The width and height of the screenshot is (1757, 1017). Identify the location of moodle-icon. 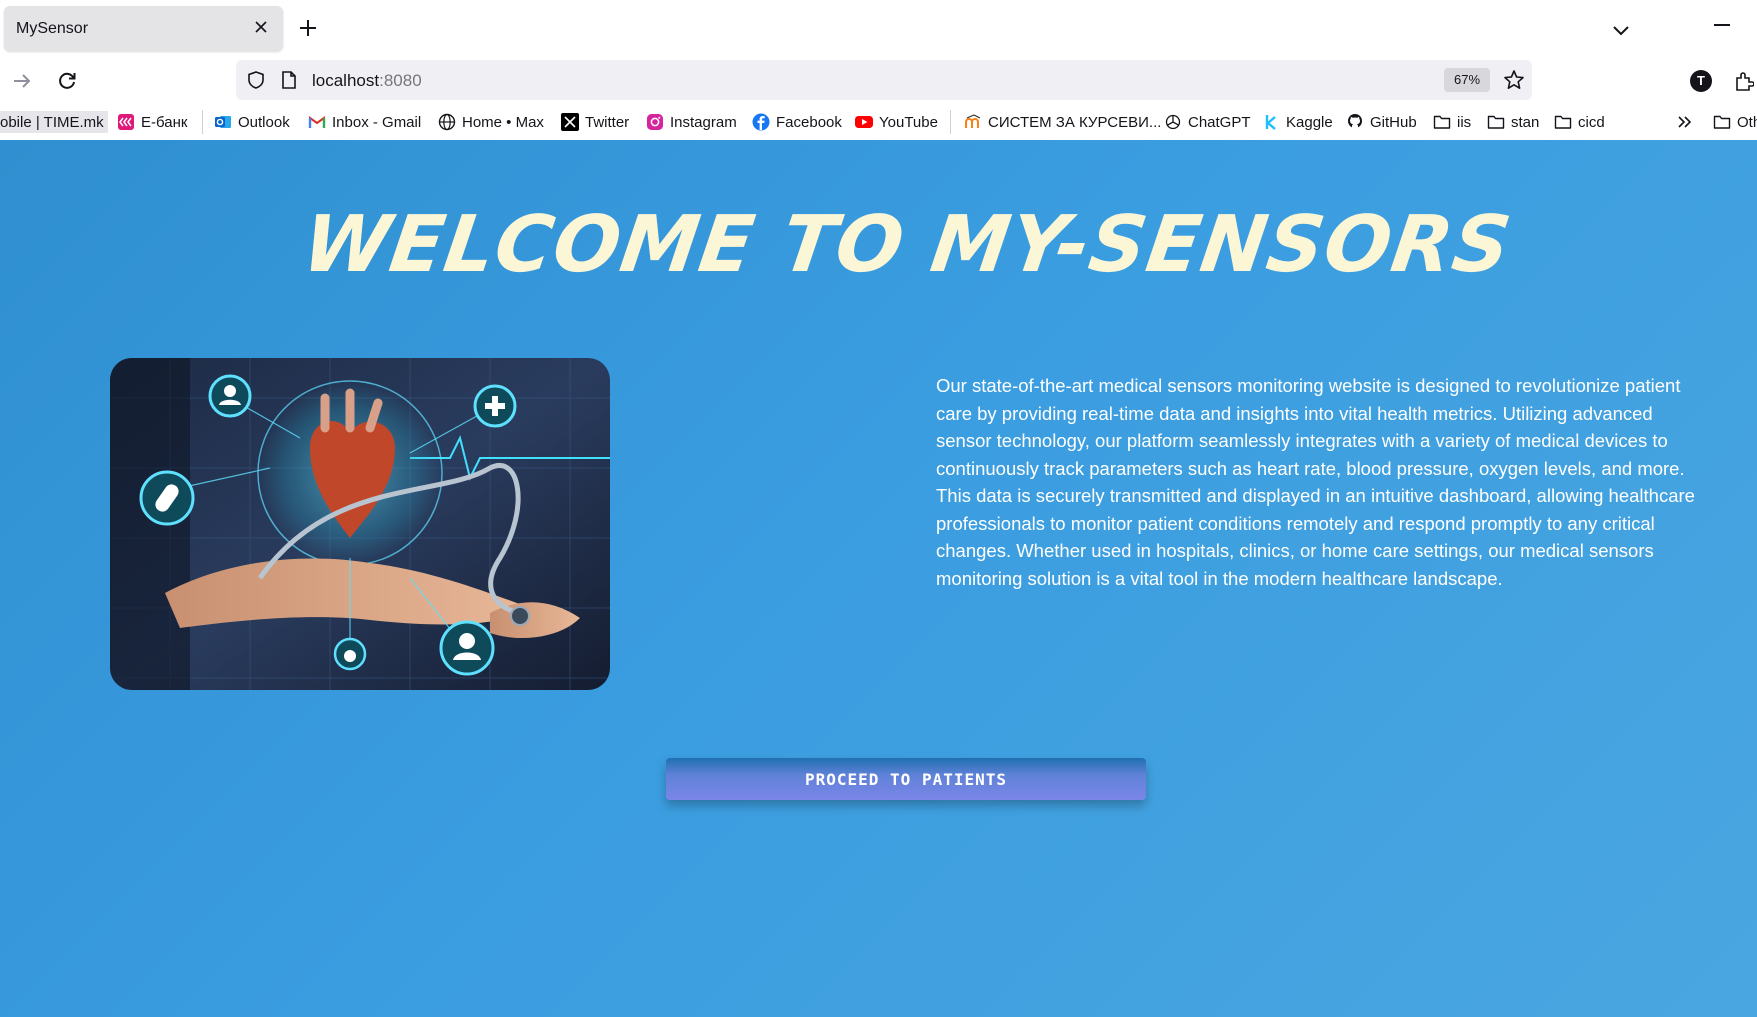
(973, 122).